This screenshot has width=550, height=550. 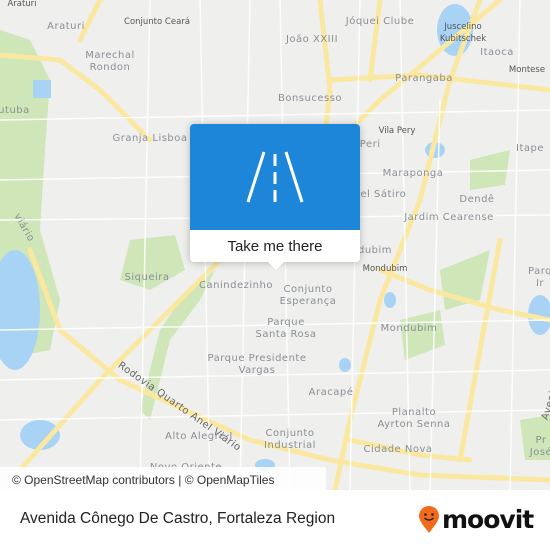 What do you see at coordinates (497, 52) in the screenshot?
I see `map-label: Itaoca` at bounding box center [497, 52].